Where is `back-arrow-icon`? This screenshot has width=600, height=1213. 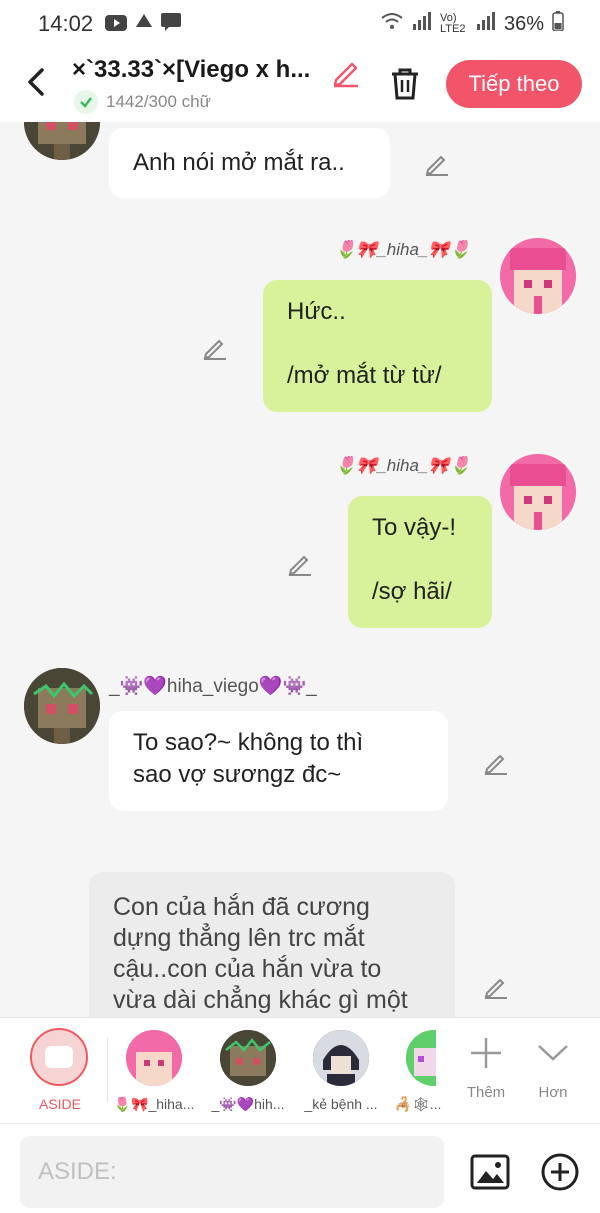
back-arrow-icon is located at coordinates (36, 82).